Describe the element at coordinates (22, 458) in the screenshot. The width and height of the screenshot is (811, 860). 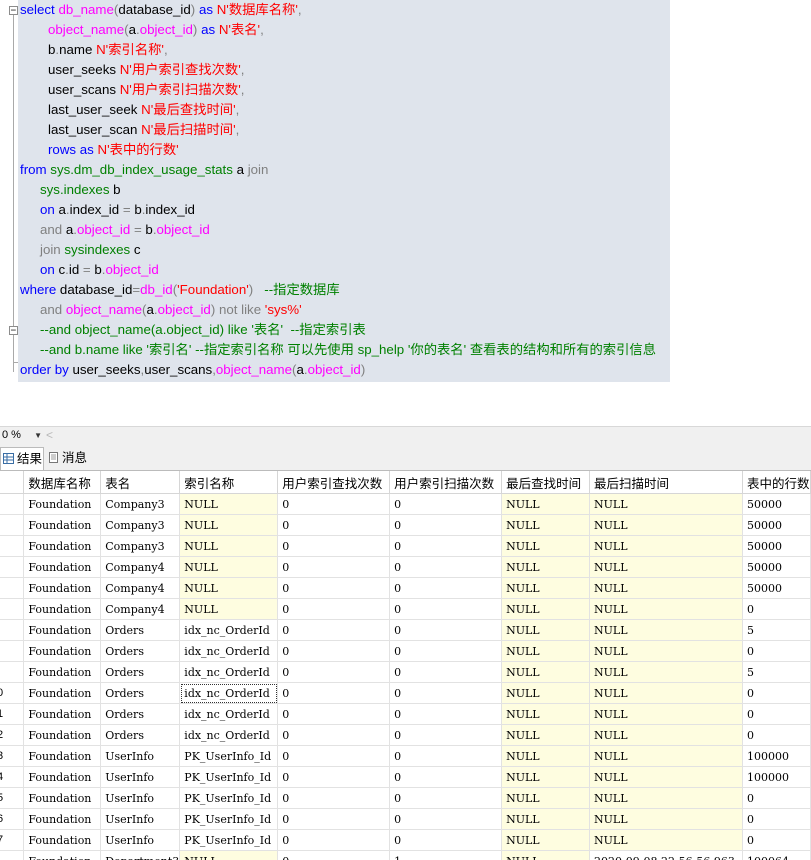
I see `tab-results: 结果` at that location.